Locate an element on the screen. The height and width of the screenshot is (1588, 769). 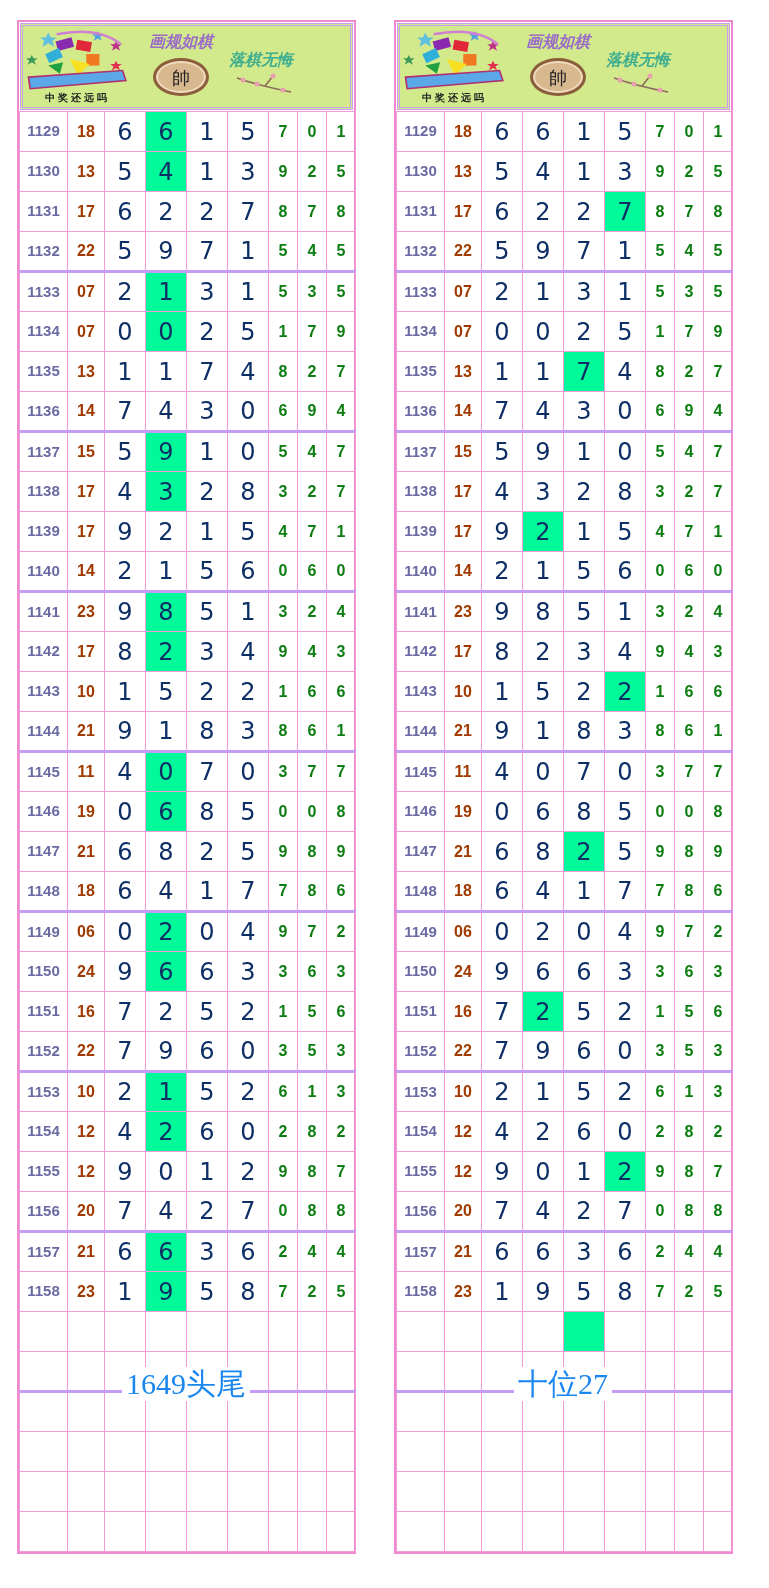
sum-number: 10 is located at coordinates (86, 1091).